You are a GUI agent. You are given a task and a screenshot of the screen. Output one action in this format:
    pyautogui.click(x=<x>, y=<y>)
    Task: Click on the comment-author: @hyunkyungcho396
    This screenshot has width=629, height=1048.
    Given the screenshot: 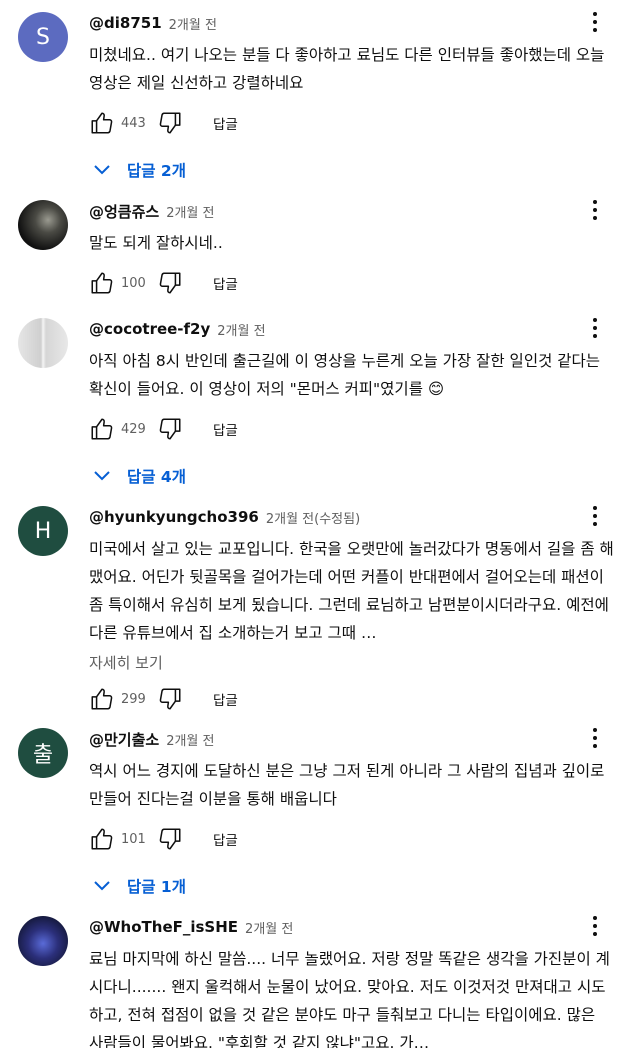 What is the action you would take?
    pyautogui.click(x=174, y=517)
    